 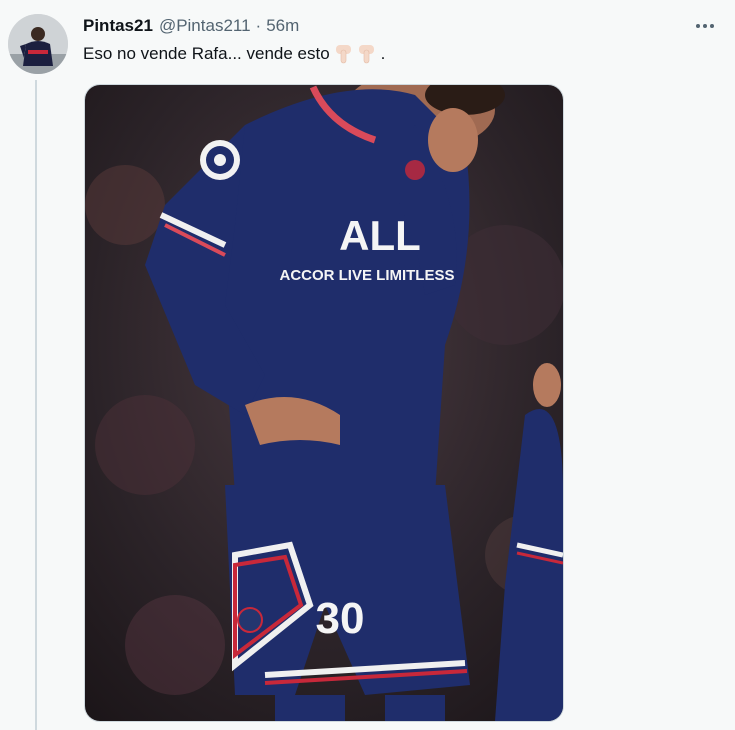 What do you see at coordinates (366, 275) in the screenshot?
I see `sponsor-subtext: ACCOR LIVE LIMITLESS` at bounding box center [366, 275].